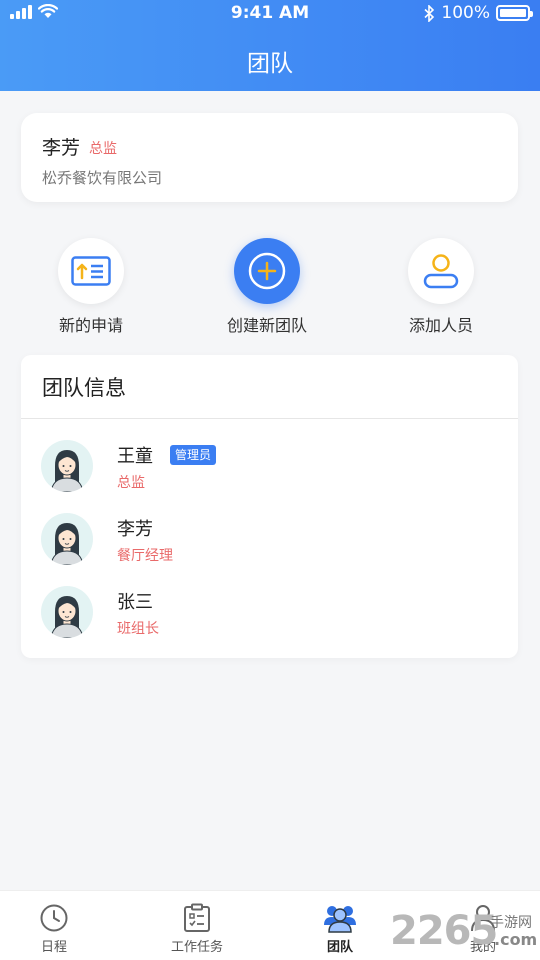 The width and height of the screenshot is (540, 960). Describe the element at coordinates (135, 602) in the screenshot. I see `member-name: 张三` at that location.